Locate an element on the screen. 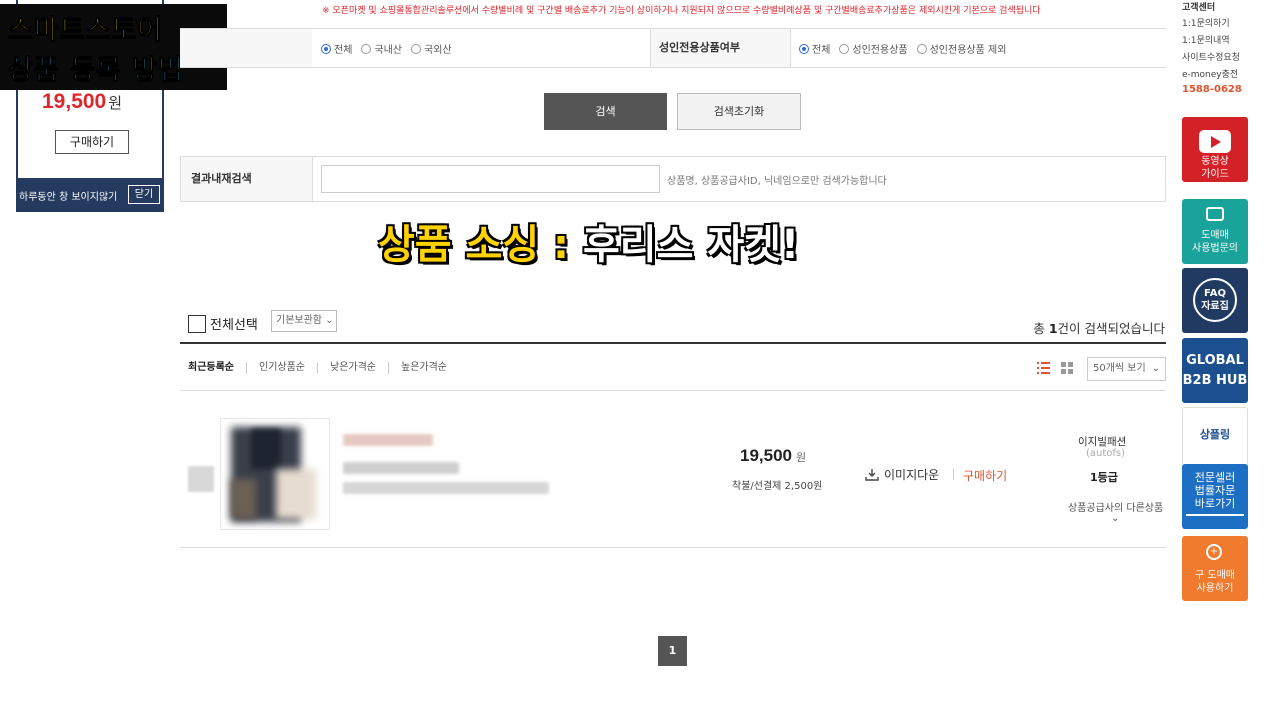 Image resolution: width=1280 pixels, height=720 pixels. popup-buy-button: 구매하기 is located at coordinates (92, 142).